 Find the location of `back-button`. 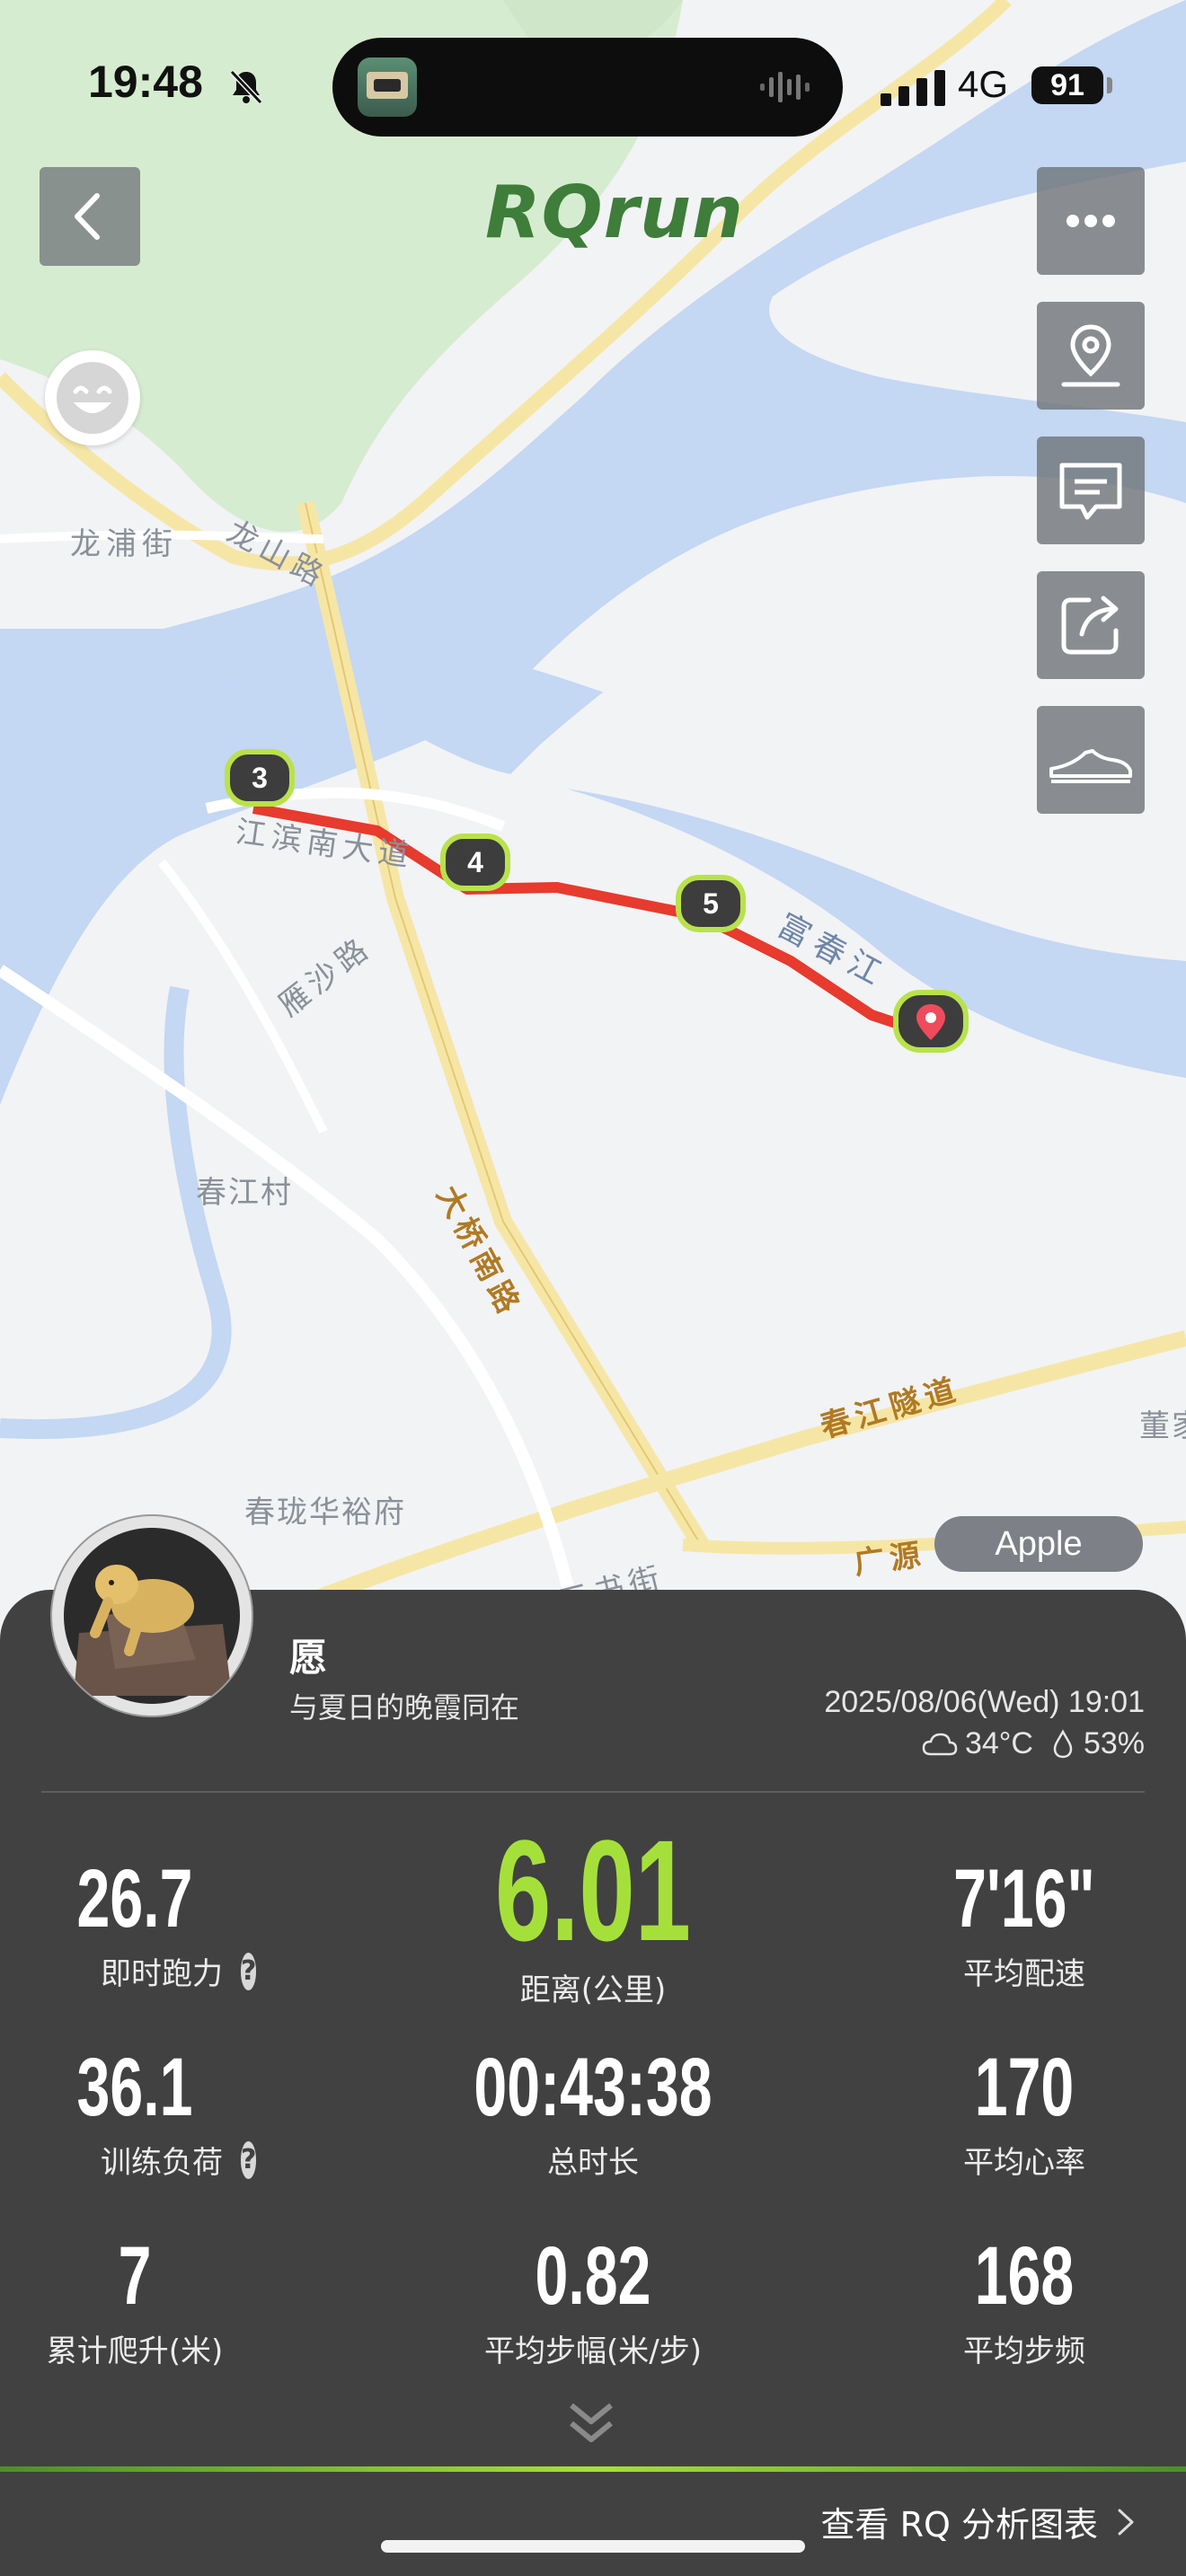

back-button is located at coordinates (90, 216).